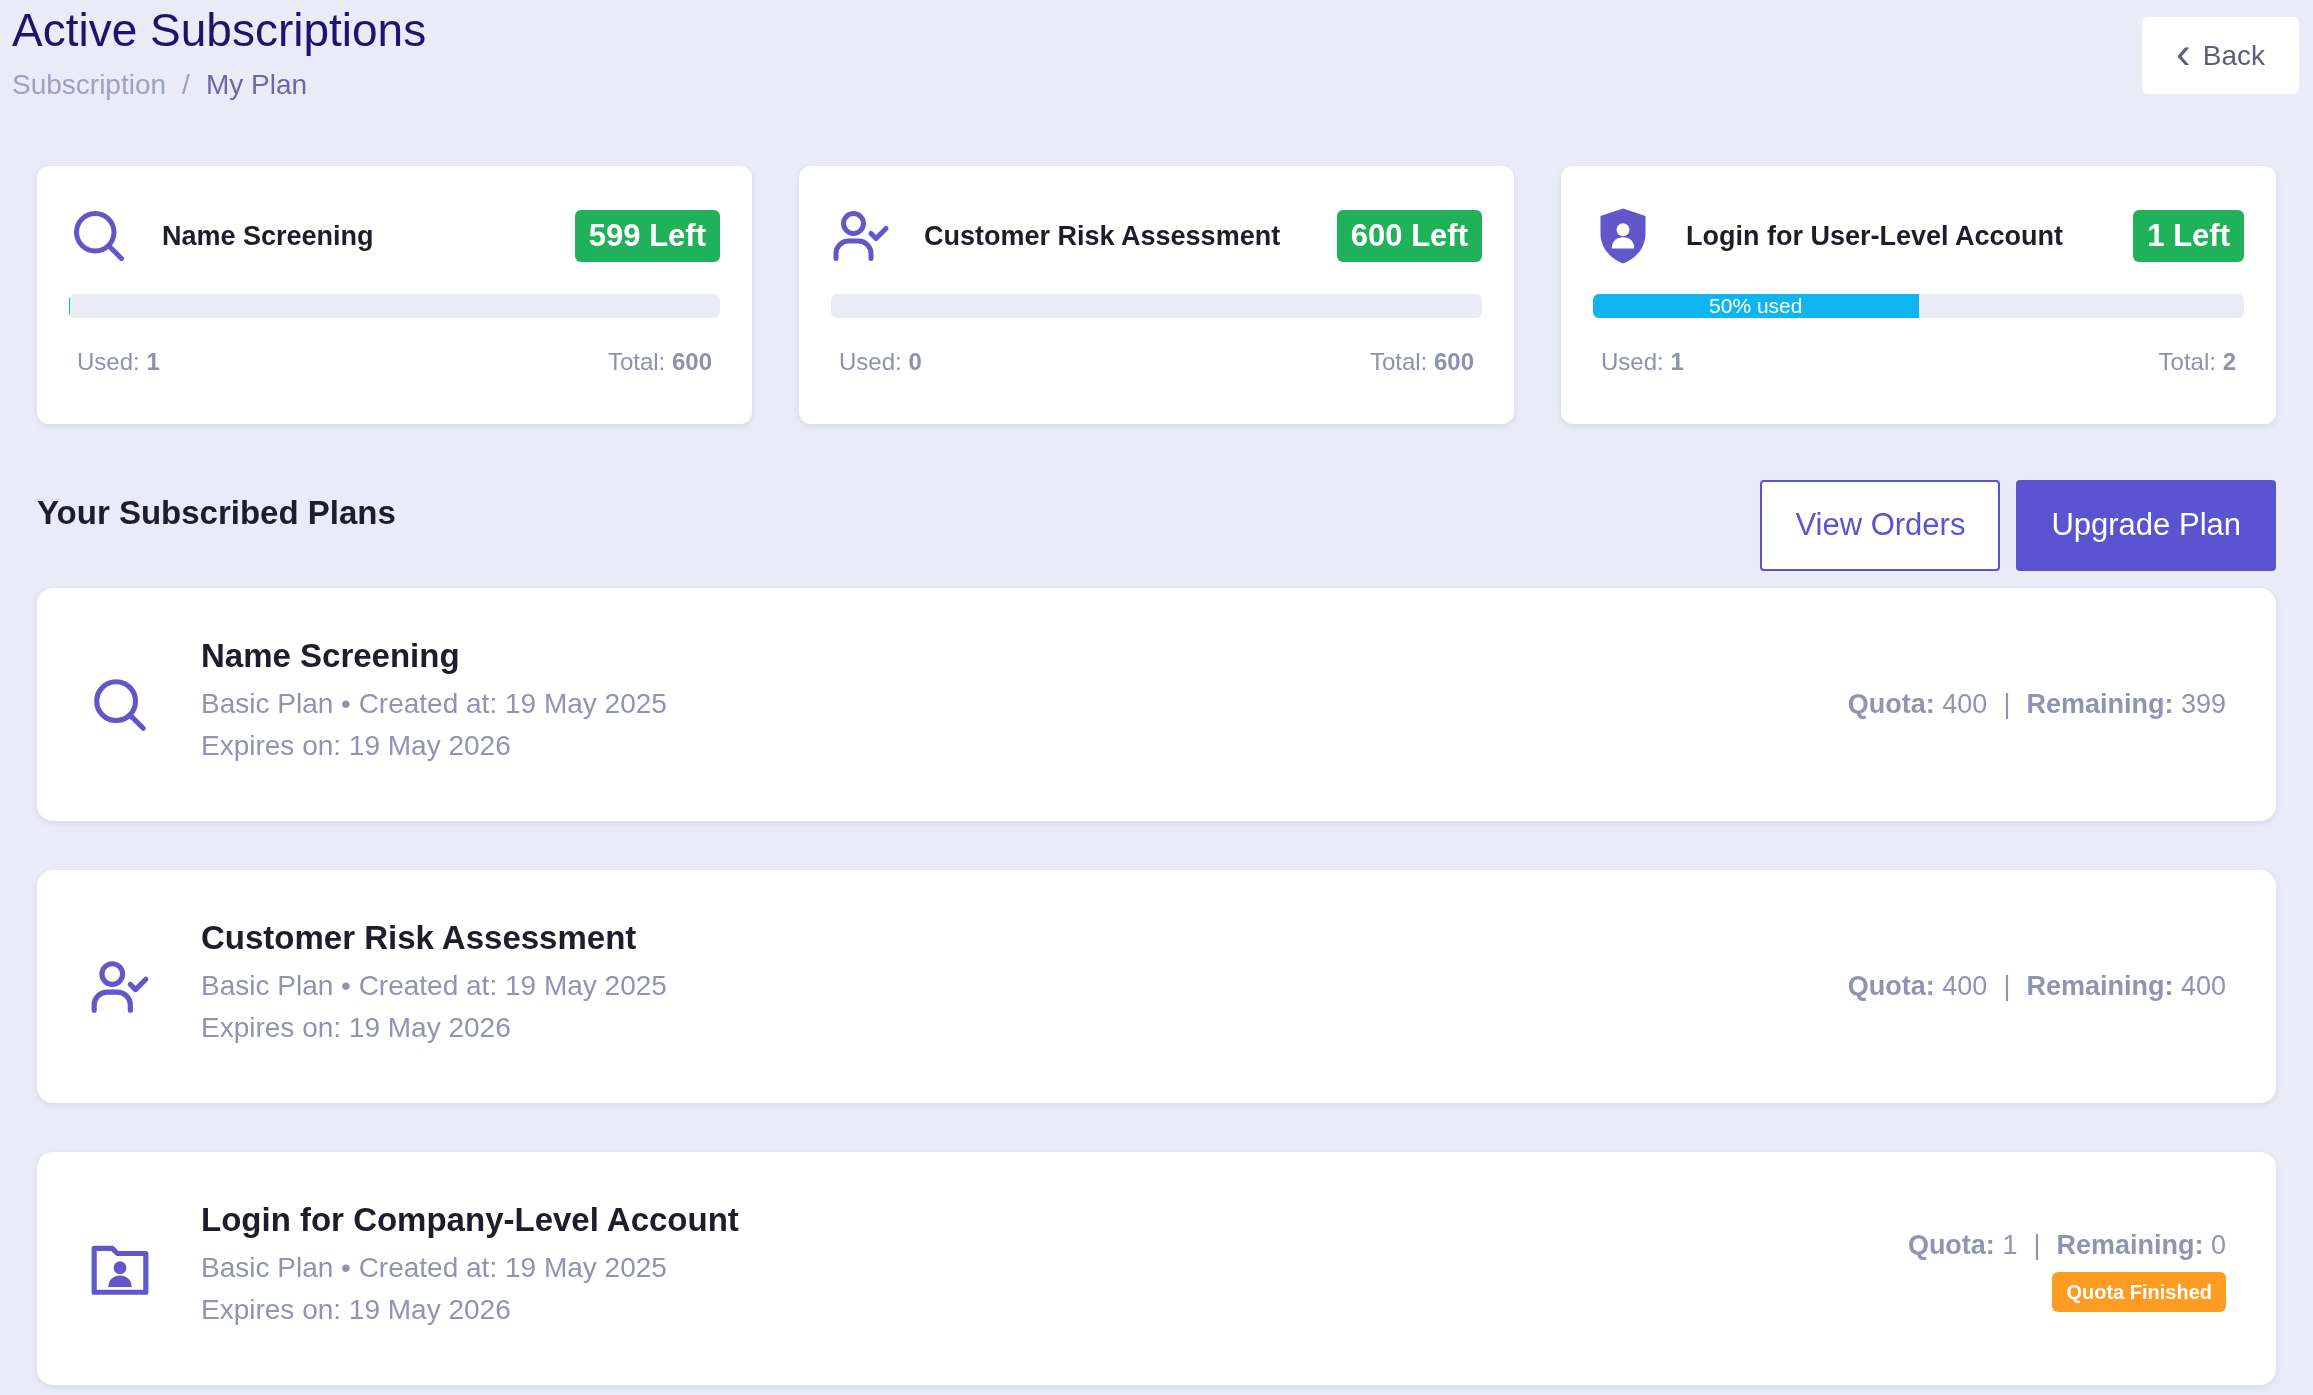 The width and height of the screenshot is (2313, 1395). I want to click on used-count: Used: 0, so click(880, 362).